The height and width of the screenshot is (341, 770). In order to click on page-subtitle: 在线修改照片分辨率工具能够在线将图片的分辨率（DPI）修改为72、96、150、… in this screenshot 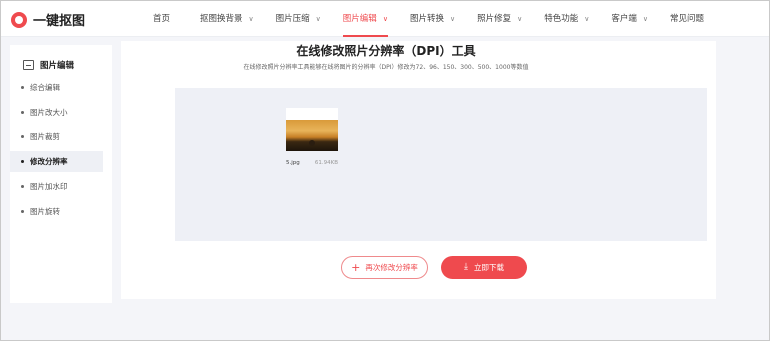, I will do `click(386, 67)`.